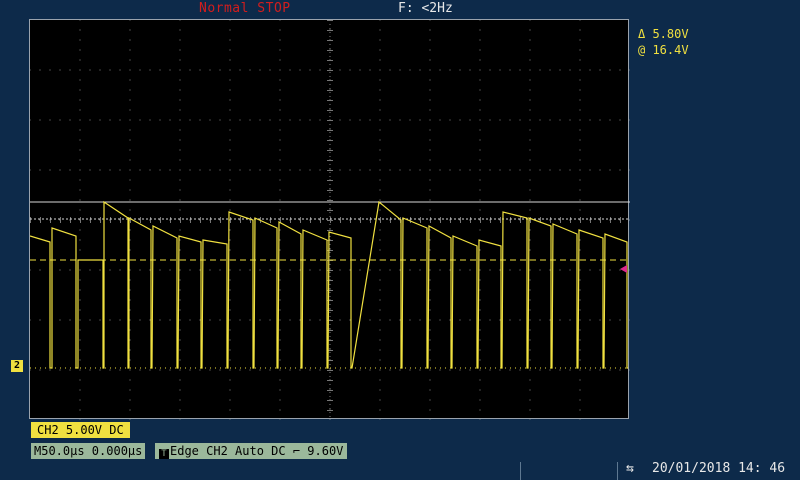 This screenshot has height=480, width=800. I want to click on trigger-mode-status: Normal STOP, so click(245, 8).